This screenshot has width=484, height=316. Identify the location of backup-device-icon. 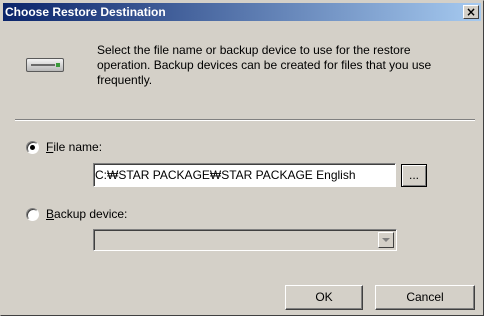
(45, 65).